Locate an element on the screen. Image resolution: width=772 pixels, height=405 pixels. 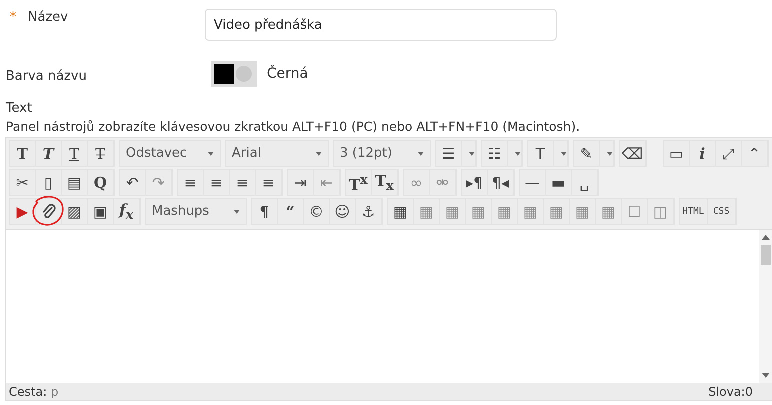
path-label: Cesta: p is located at coordinates (34, 391).